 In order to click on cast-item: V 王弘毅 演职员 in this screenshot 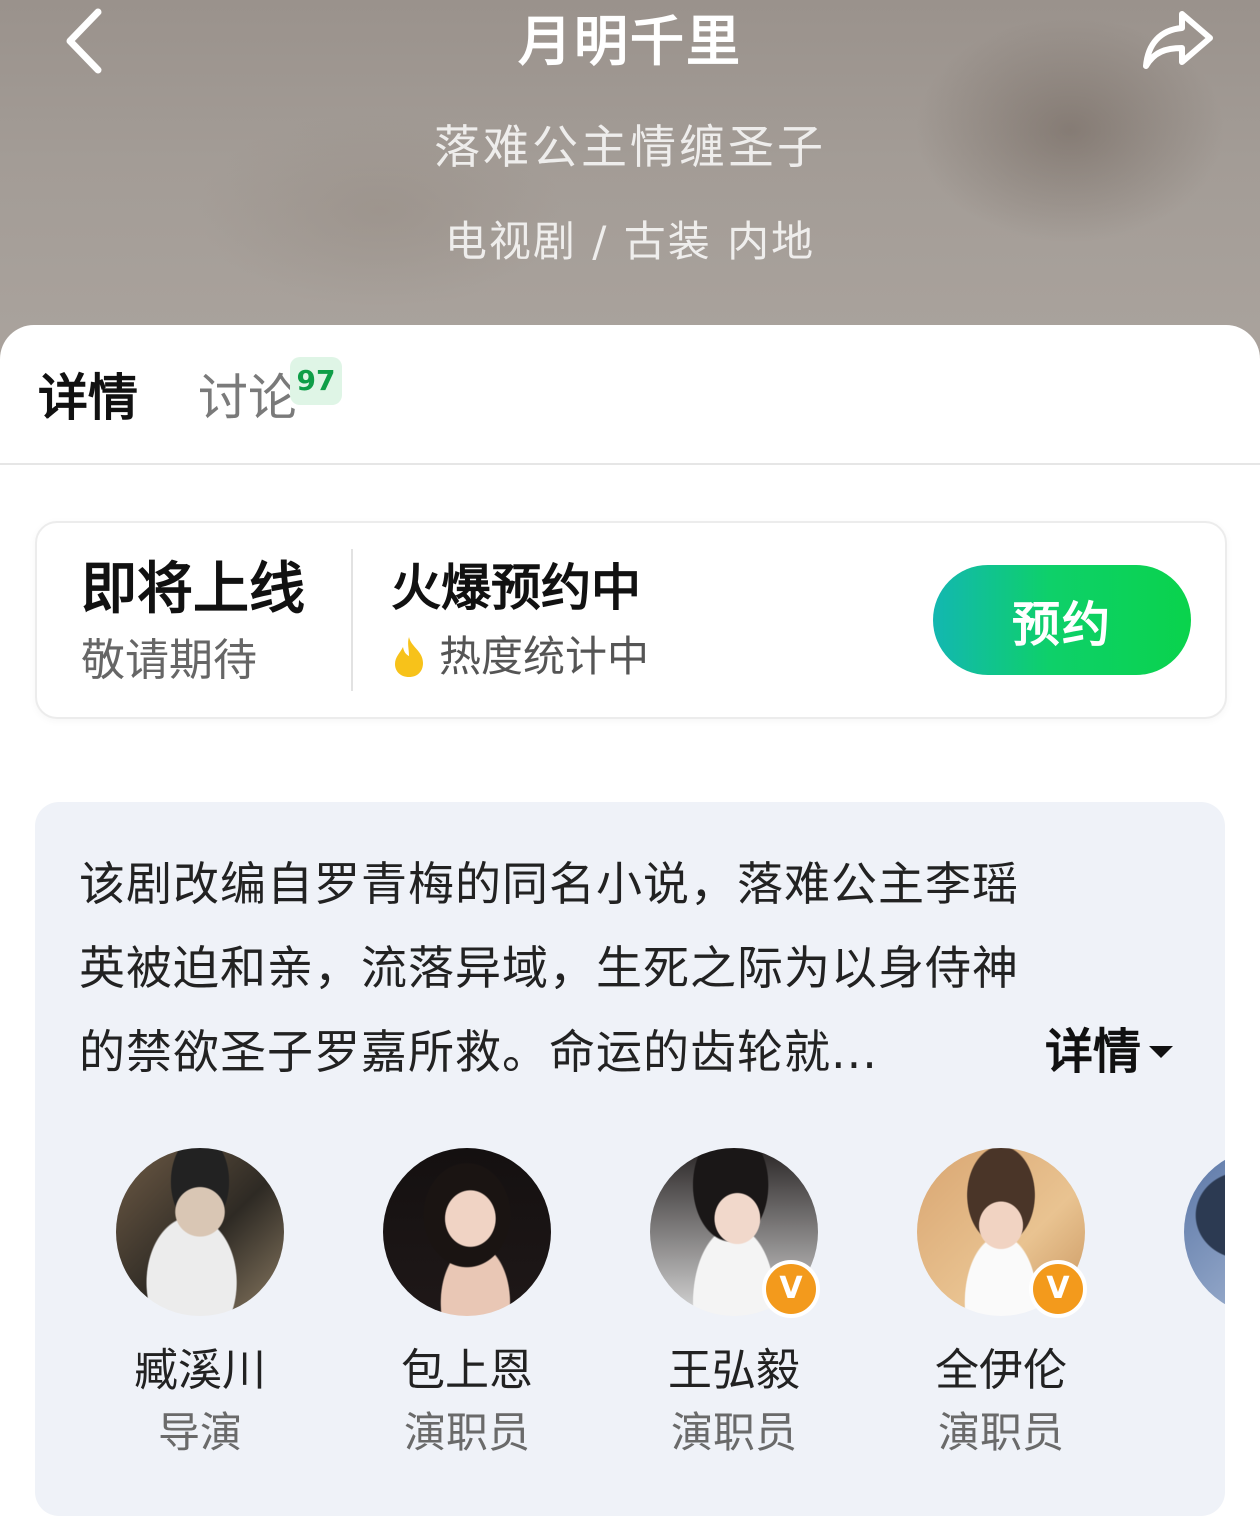, I will do `click(734, 1305)`.